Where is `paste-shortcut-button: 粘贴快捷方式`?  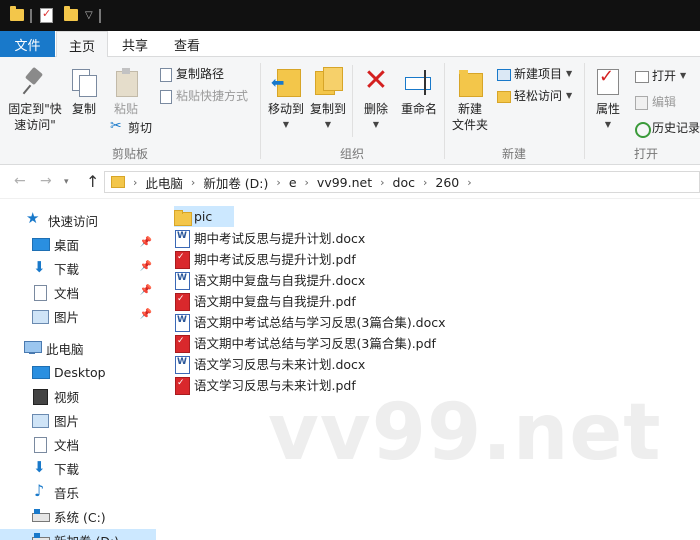
paste-shortcut-button: 粘贴快捷方式 is located at coordinates (203, 95).